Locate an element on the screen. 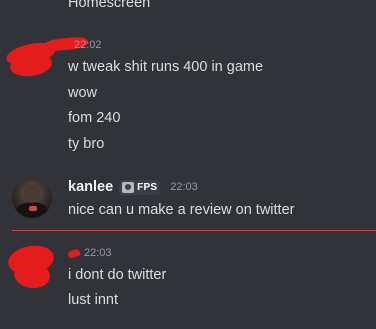 This screenshot has width=376, height=329. message-text: fom 240 is located at coordinates (94, 118).